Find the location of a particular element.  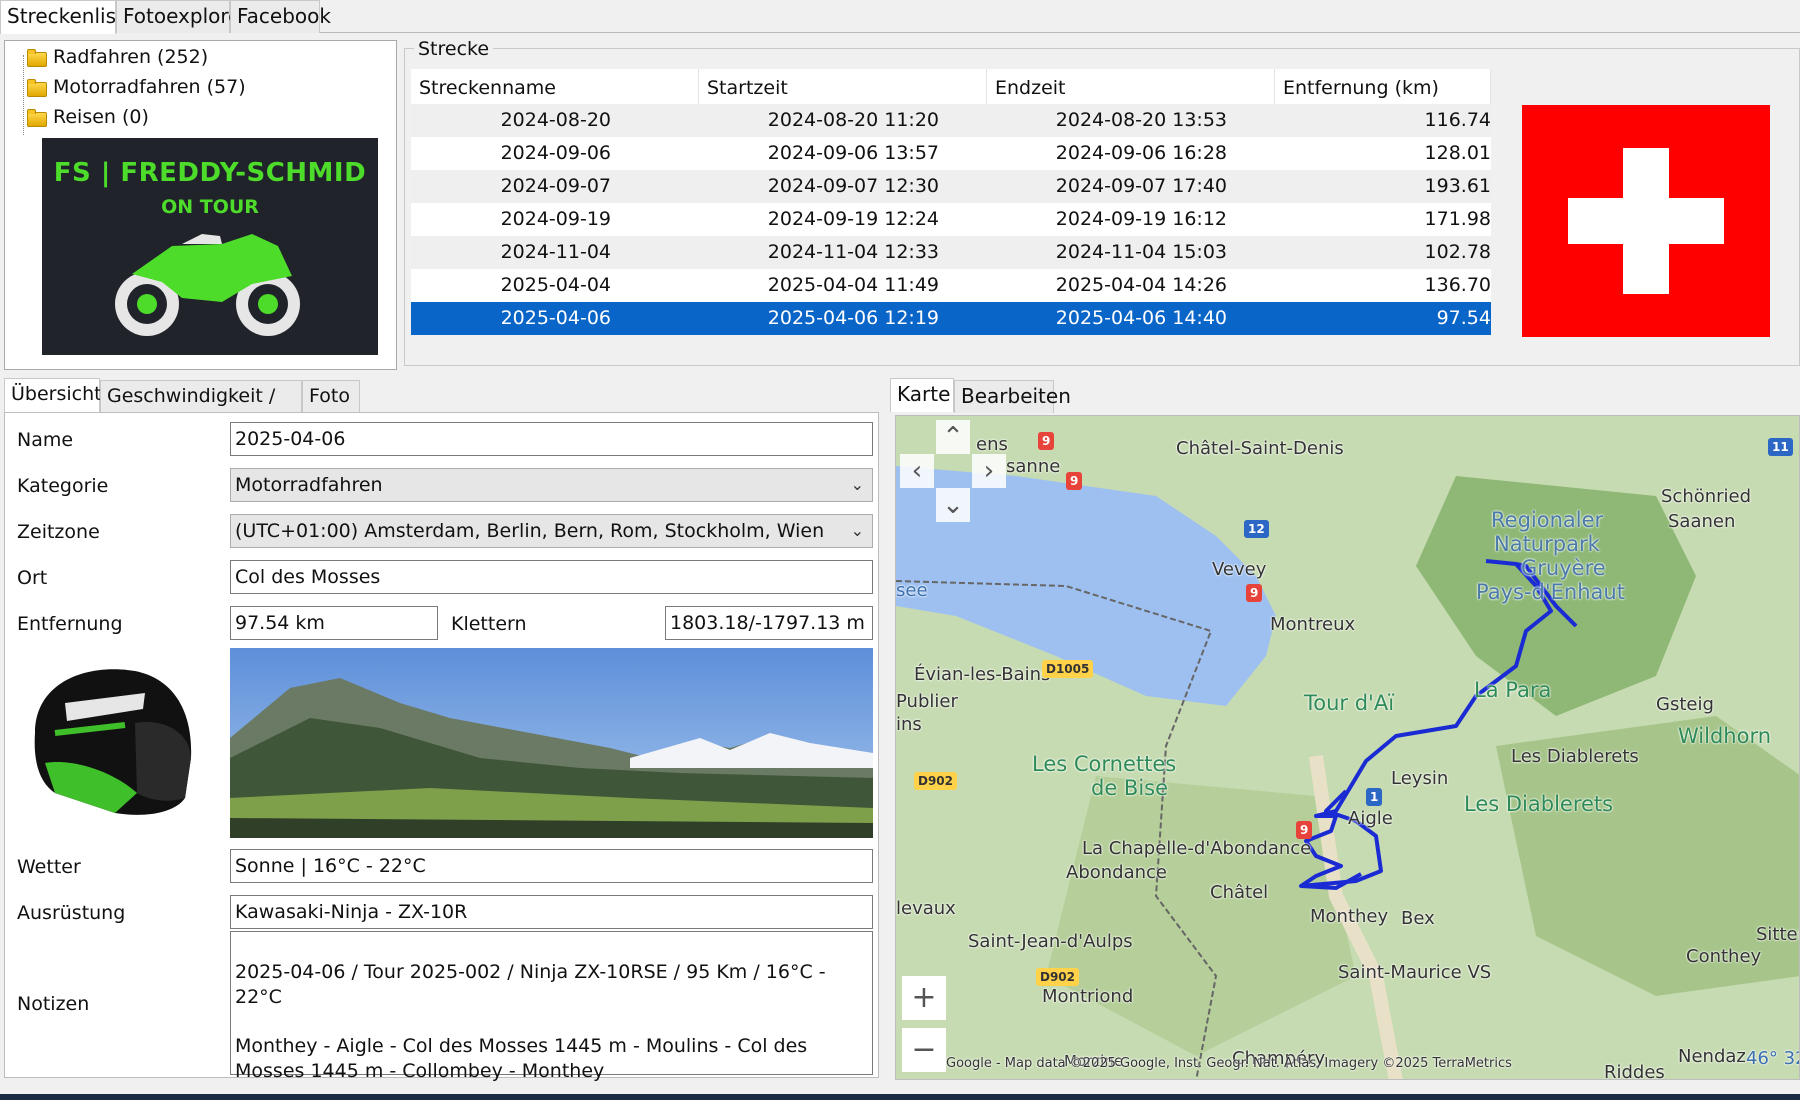

tab-karte: Karte is located at coordinates (922, 395).